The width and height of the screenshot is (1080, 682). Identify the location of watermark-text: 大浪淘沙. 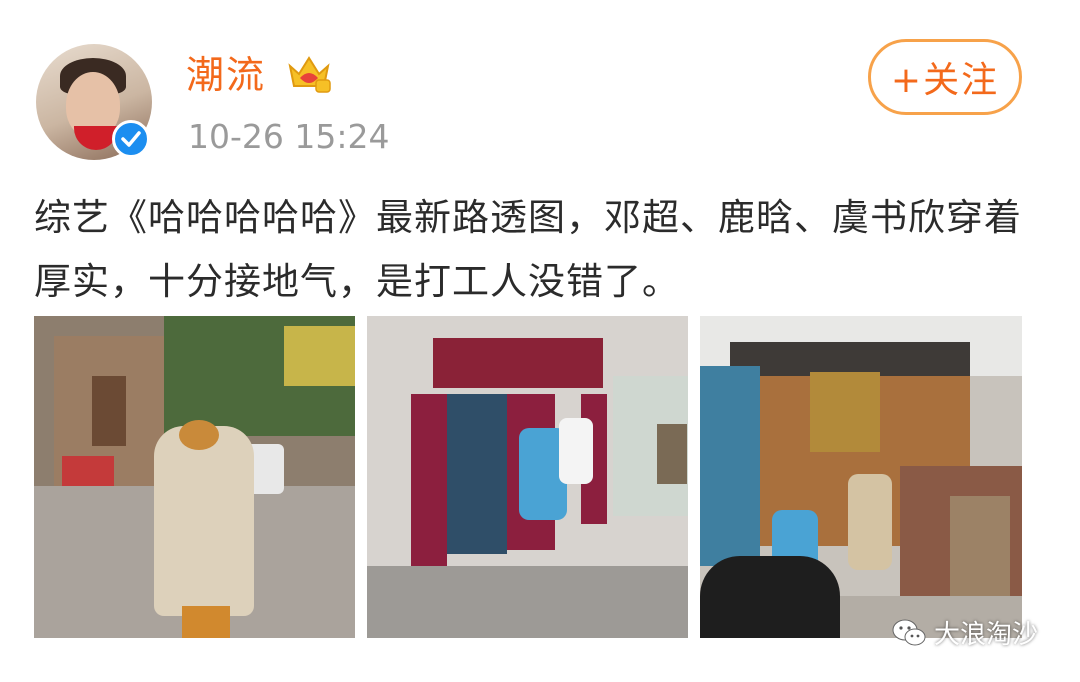
(986, 635).